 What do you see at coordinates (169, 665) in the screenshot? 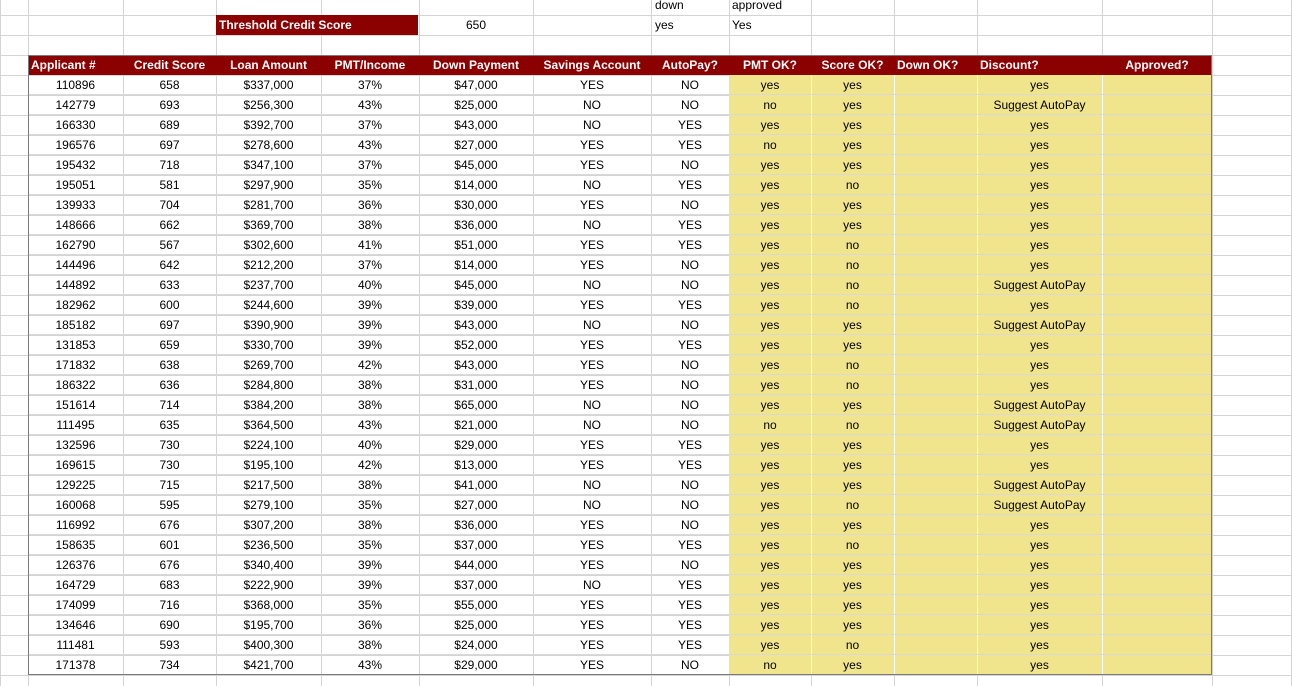
I see `cell-credit-score: 734` at bounding box center [169, 665].